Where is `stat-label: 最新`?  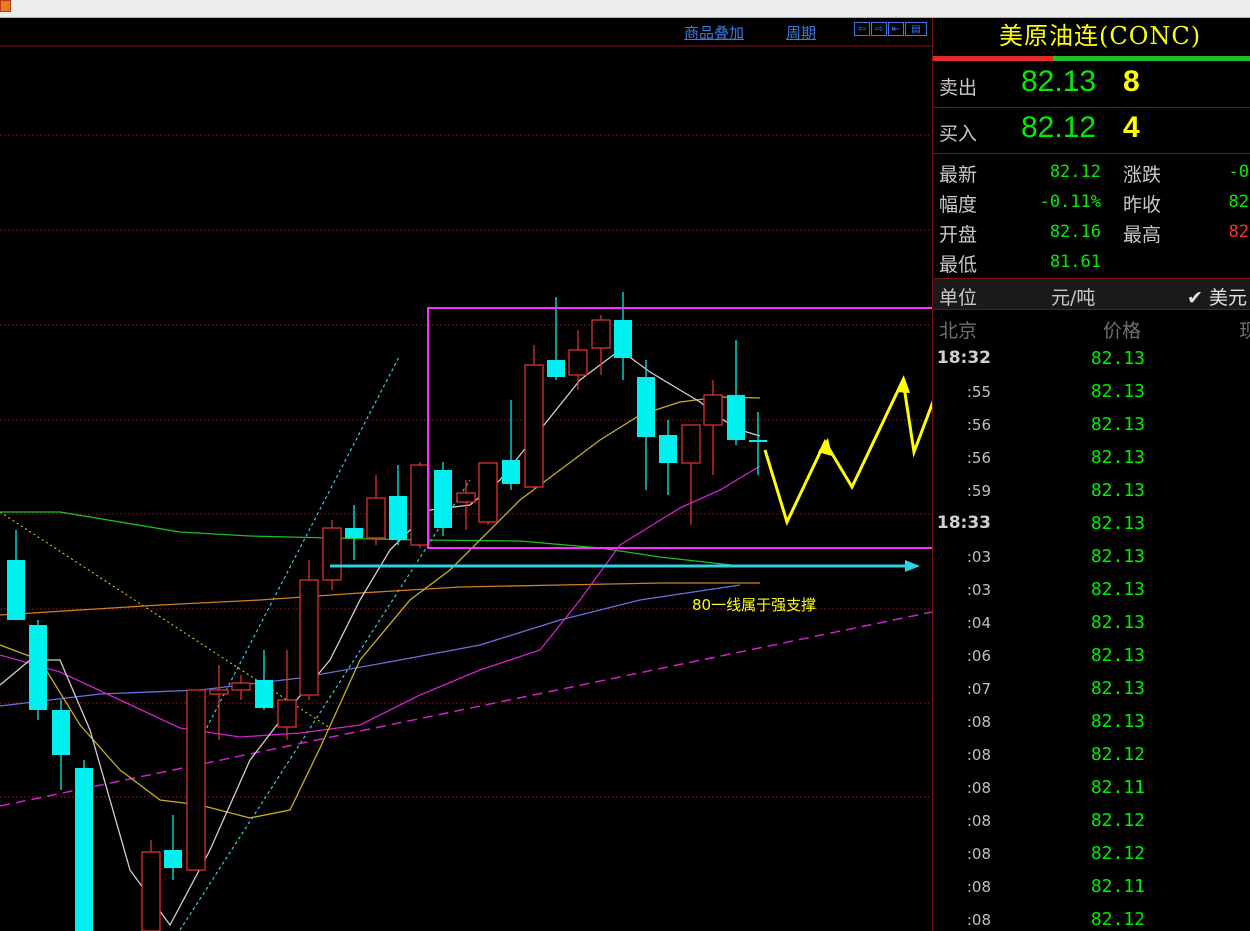
stat-label: 最新 is located at coordinates (958, 175).